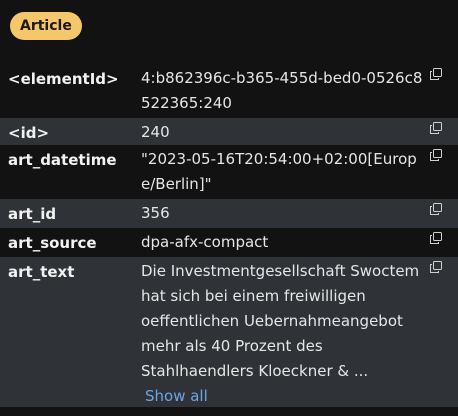 The height and width of the screenshot is (416, 458). I want to click on property-key: <id>, so click(29, 133).